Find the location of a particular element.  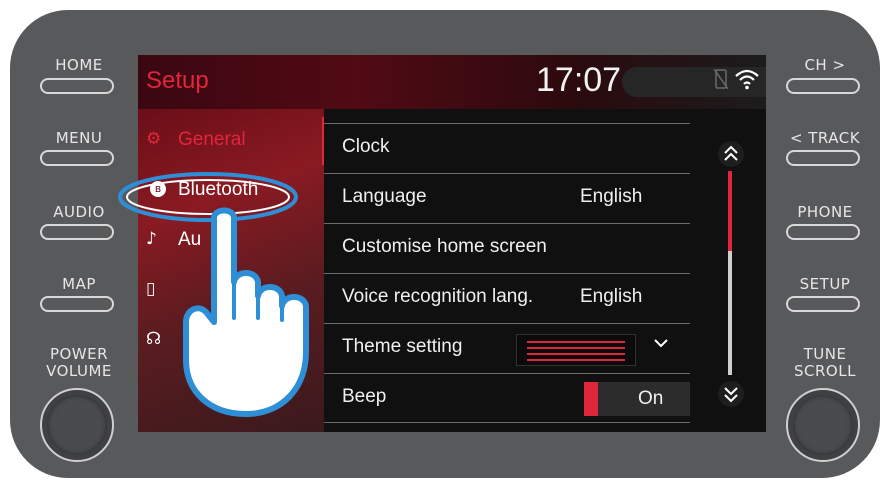

scroll-up-icon is located at coordinates (731, 154).